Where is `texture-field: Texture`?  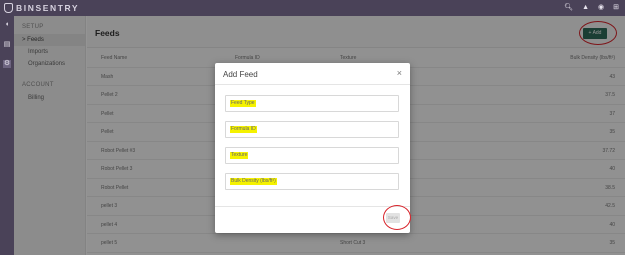
texture-field: Texture is located at coordinates (312, 155).